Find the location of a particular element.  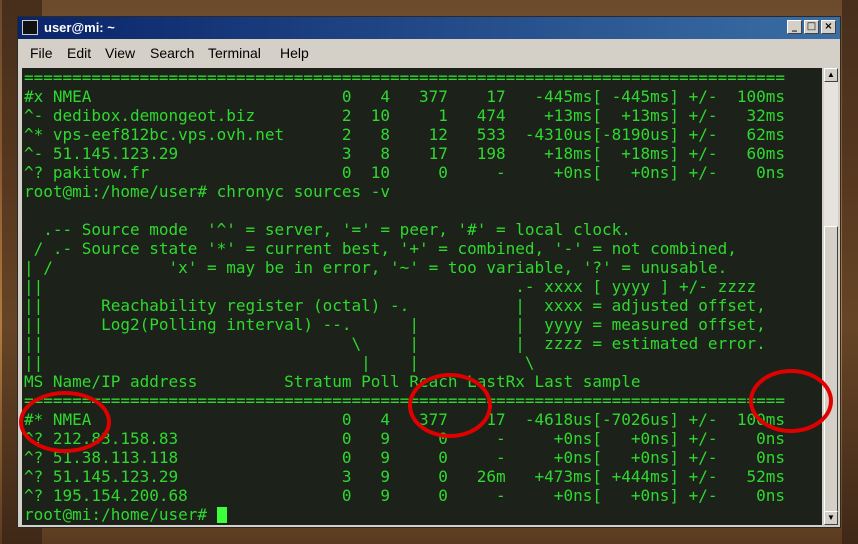

annotation-circle-error is located at coordinates (791, 401).